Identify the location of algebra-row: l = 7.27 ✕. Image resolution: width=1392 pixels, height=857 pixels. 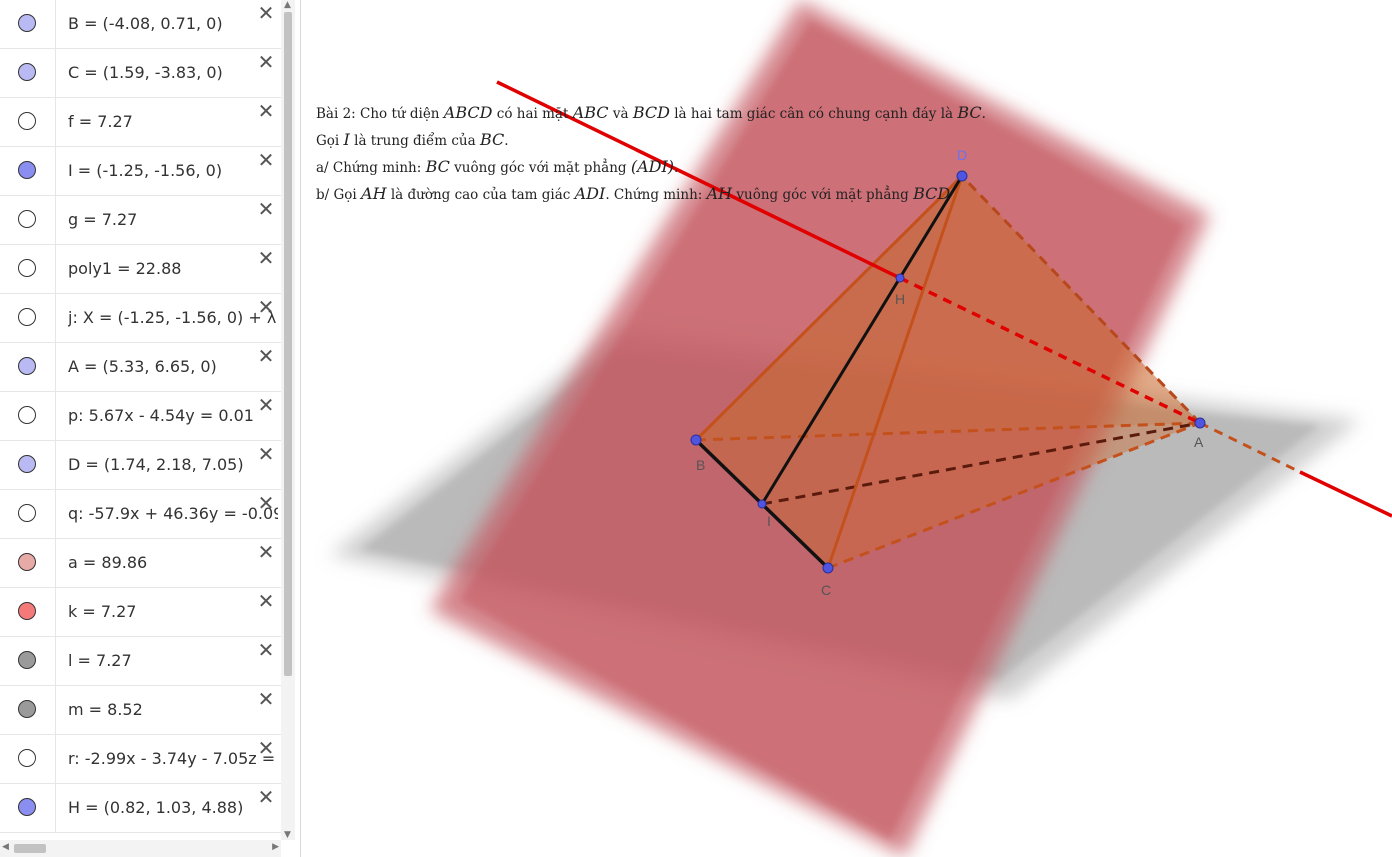
(140, 661).